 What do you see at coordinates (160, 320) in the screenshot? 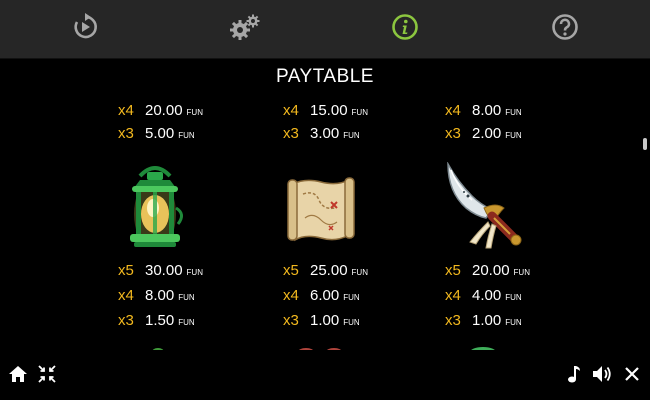
I see `payout-value: 1.50` at bounding box center [160, 320].